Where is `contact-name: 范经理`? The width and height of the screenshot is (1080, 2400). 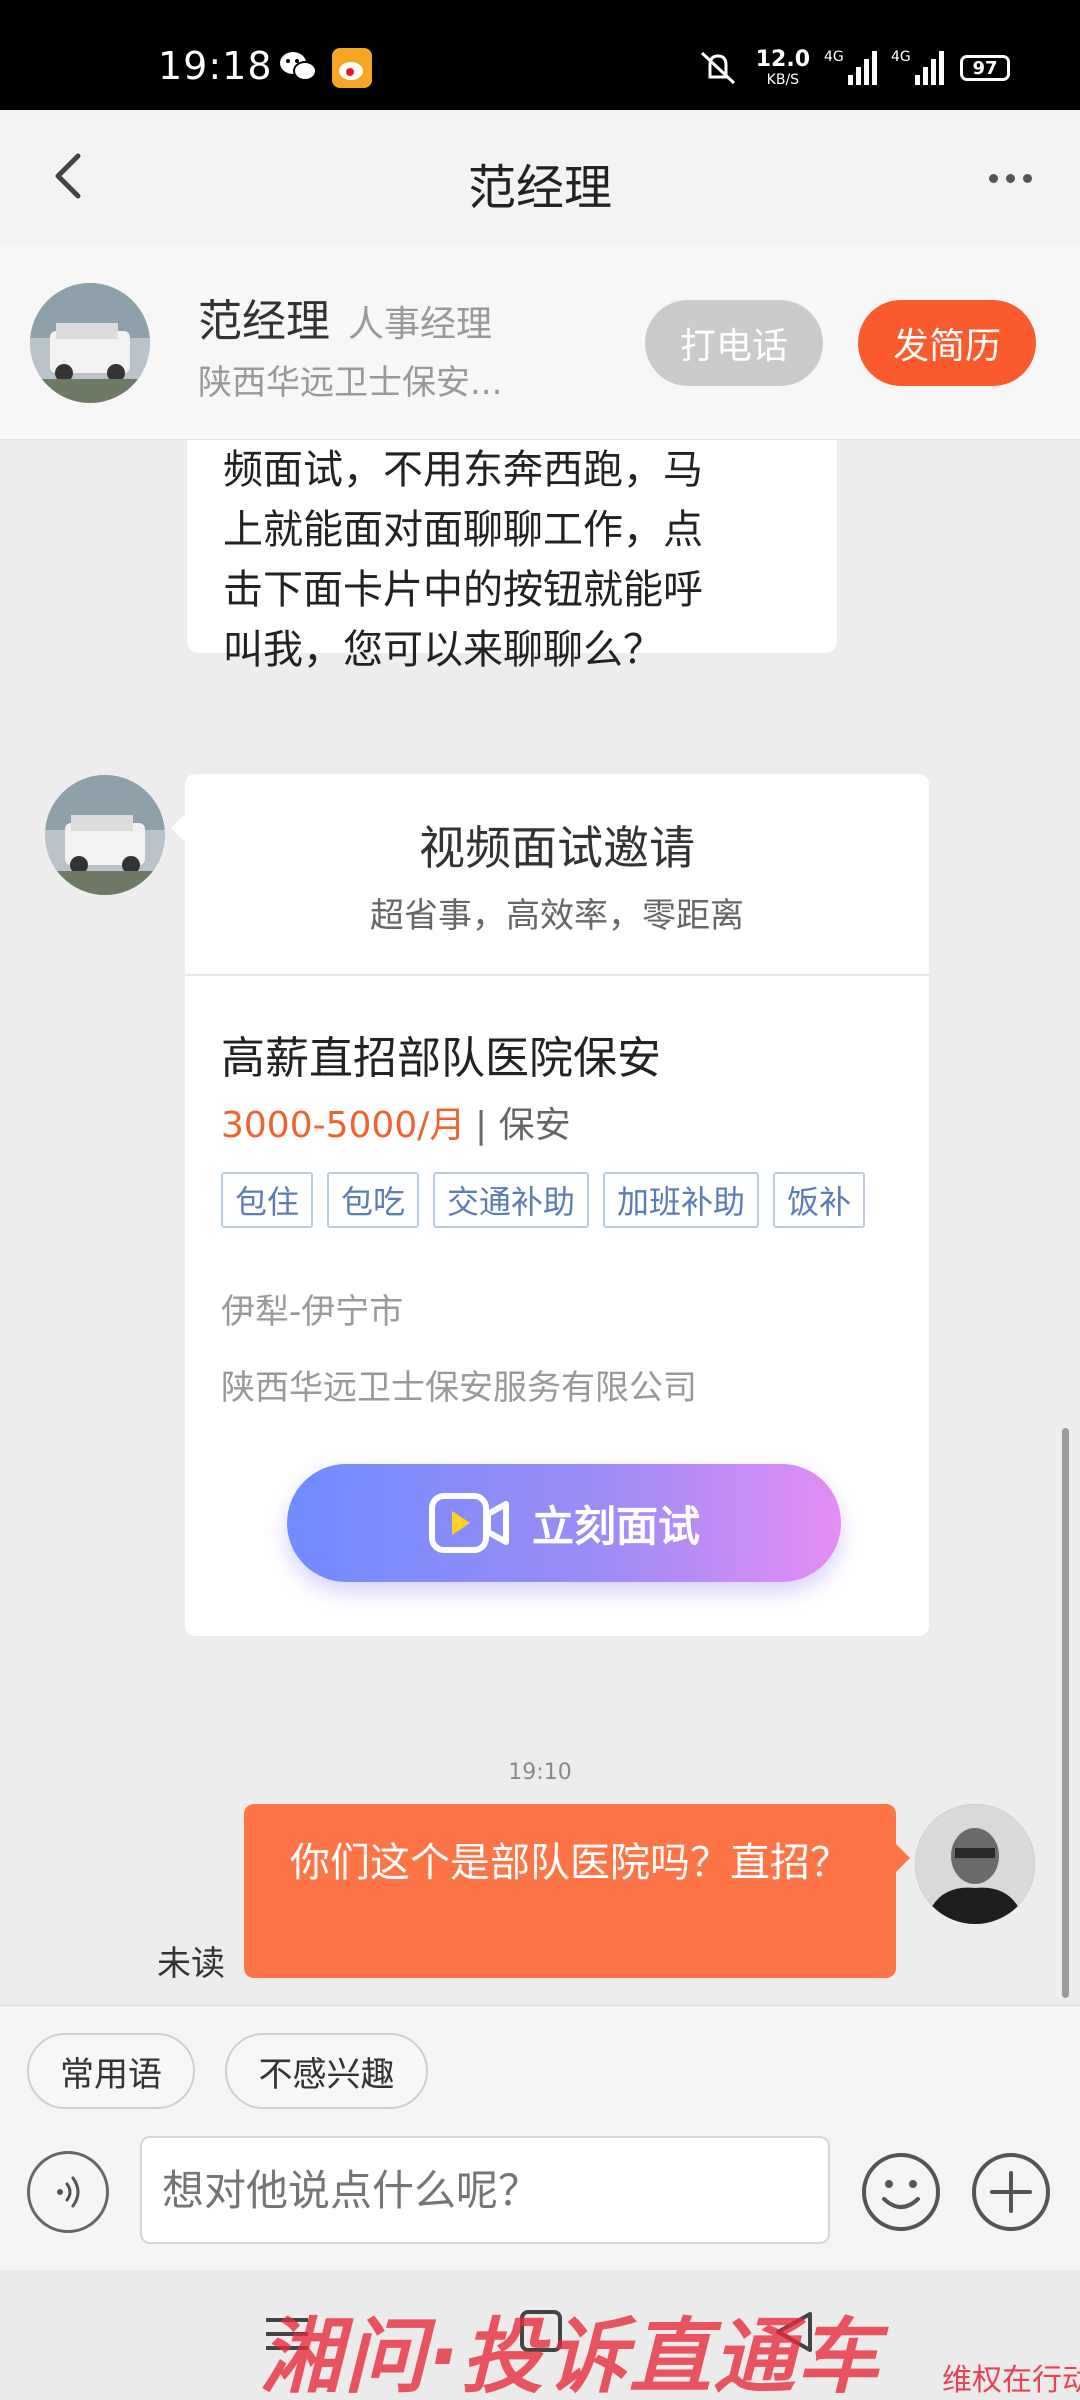
contact-name: 范经理 is located at coordinates (264, 321).